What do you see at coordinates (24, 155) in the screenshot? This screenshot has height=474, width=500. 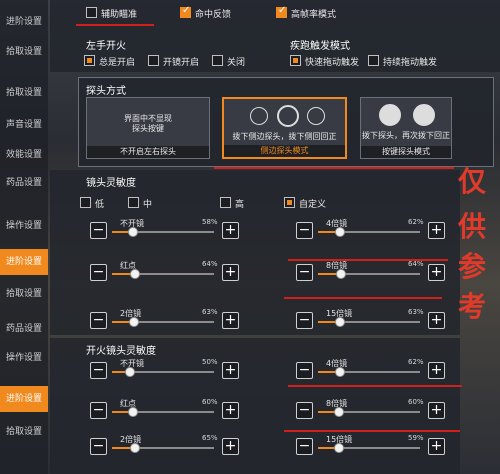 I see `sidebar-item: 效能设置` at bounding box center [24, 155].